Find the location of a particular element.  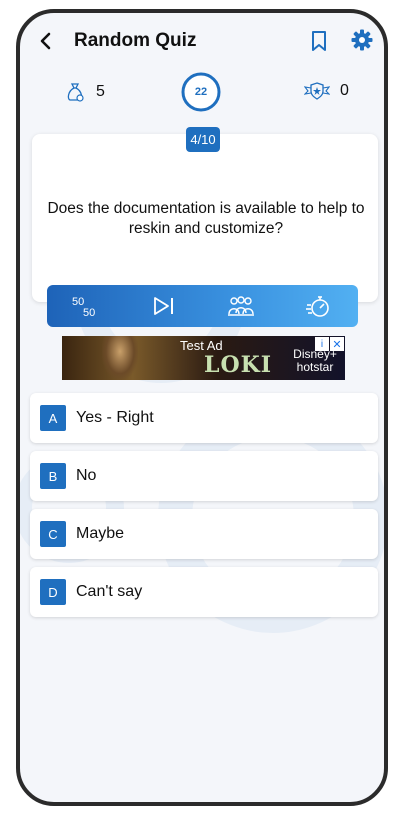

trophy-shield-icon is located at coordinates (317, 91).